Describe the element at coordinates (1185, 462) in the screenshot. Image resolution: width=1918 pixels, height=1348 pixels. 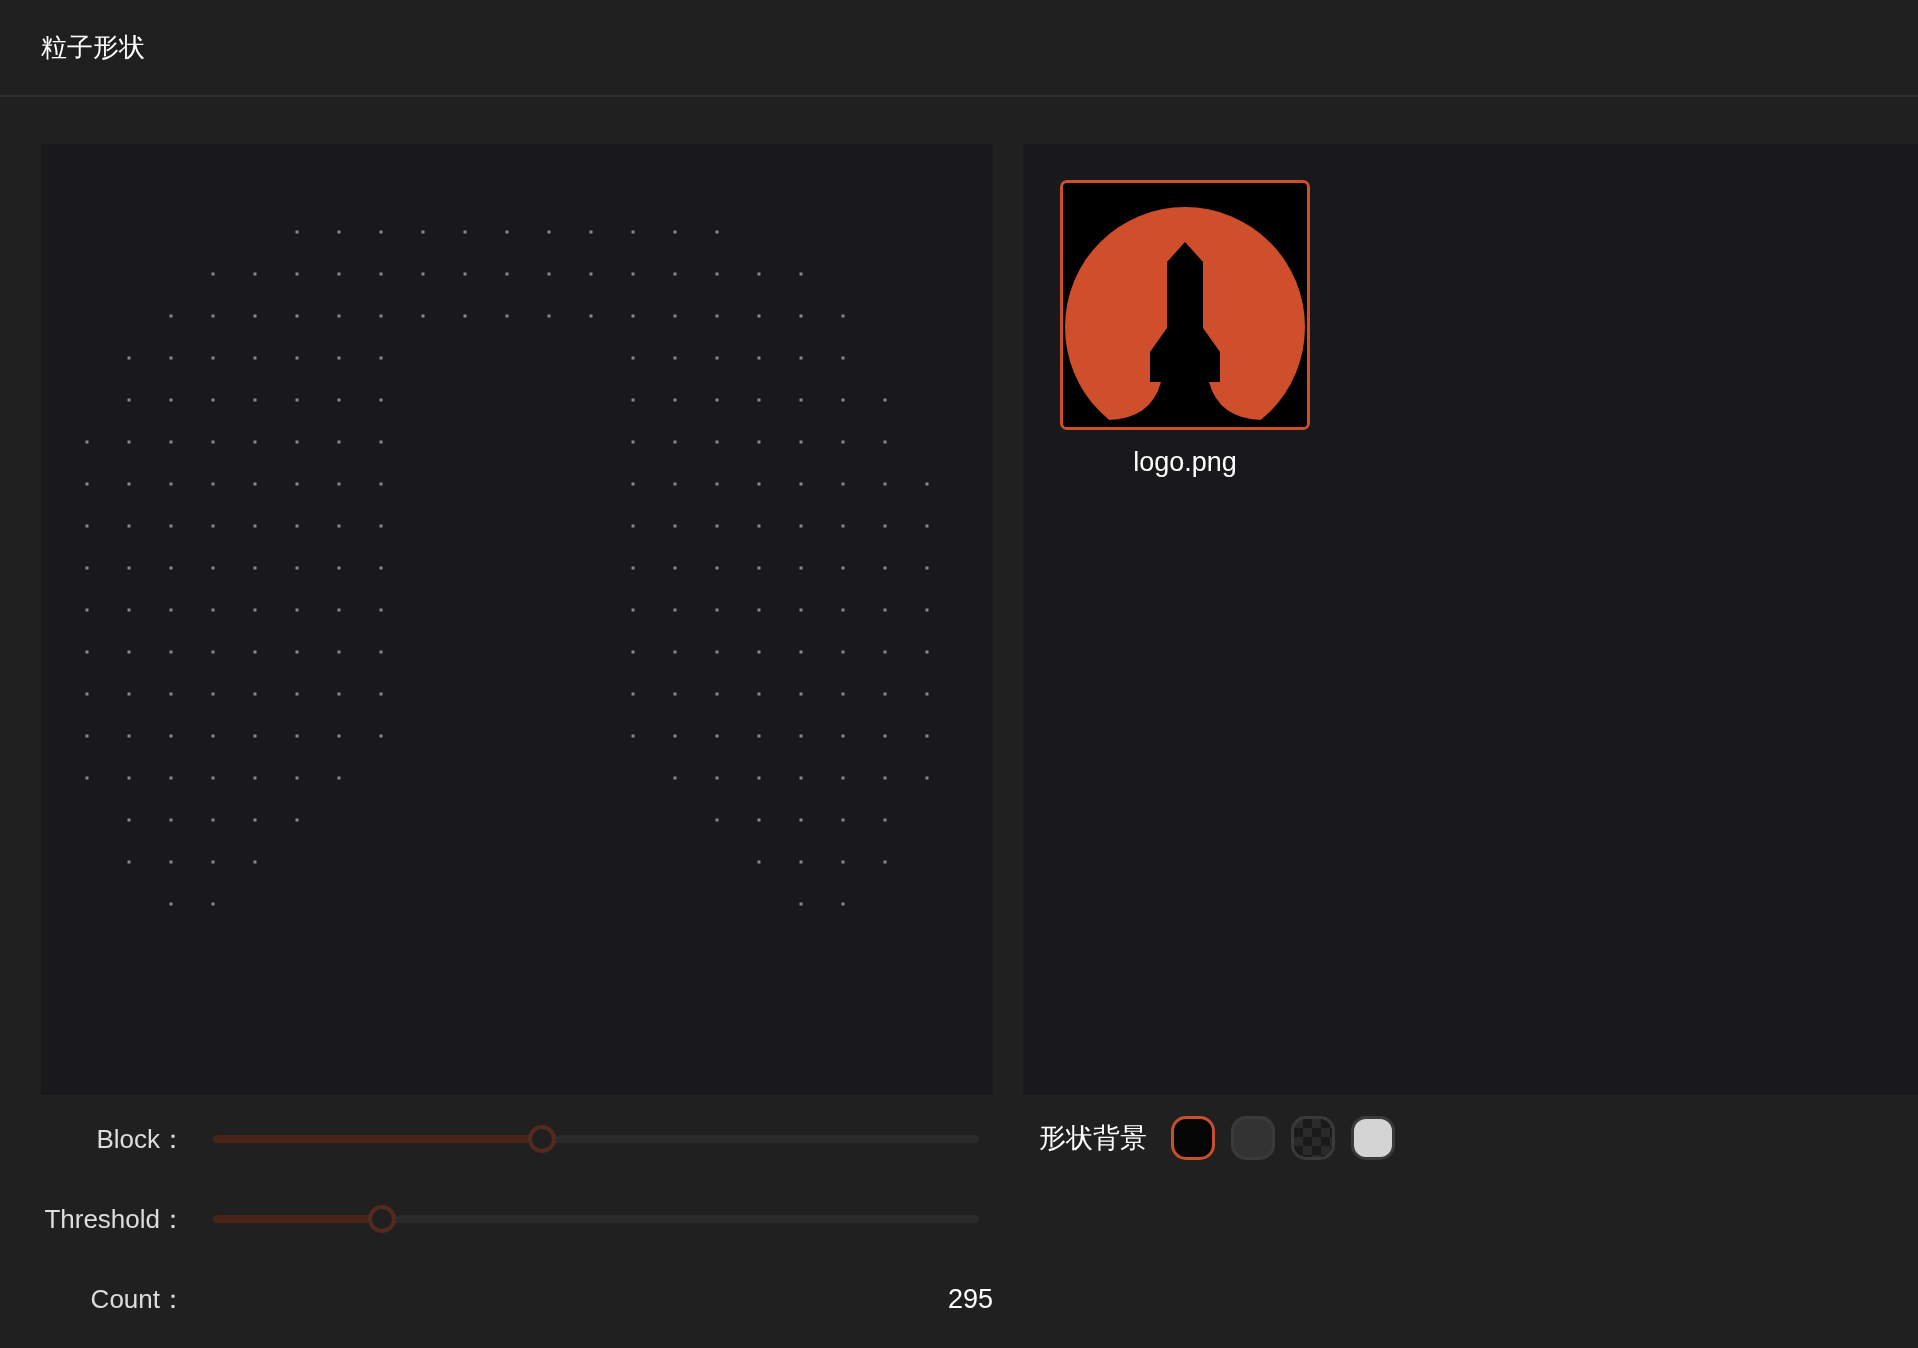
I see `file-name: logo.png` at that location.